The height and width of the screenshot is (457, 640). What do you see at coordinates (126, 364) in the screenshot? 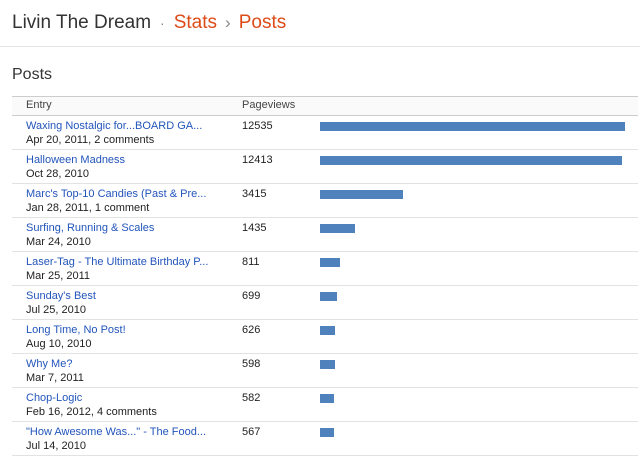
I see `post-title-link: Why Me?` at bounding box center [126, 364].